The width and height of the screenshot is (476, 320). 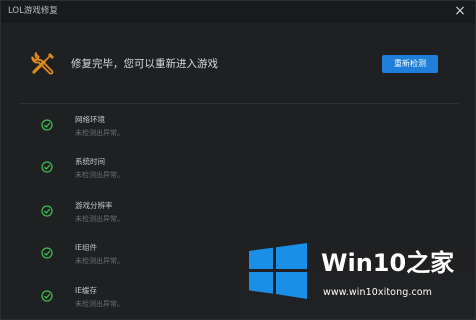 I want to click on check-item-name: IE组件, so click(x=86, y=247).